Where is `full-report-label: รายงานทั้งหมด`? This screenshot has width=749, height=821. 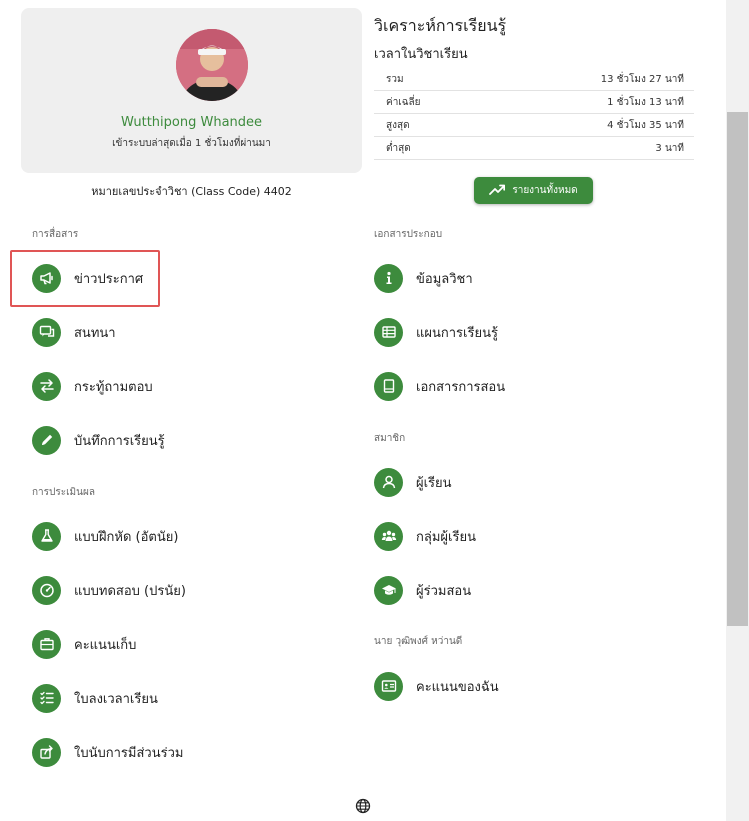 full-report-label: รายงานทั้งหมด is located at coordinates (545, 190).